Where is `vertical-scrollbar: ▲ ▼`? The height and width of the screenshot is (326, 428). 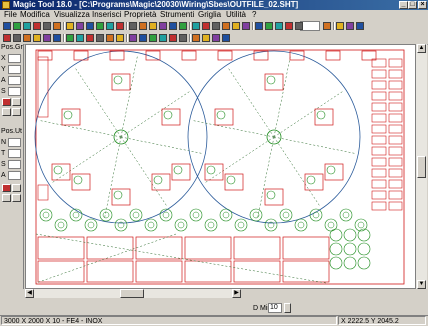
vertical-scrollbar: ▲ ▼ is located at coordinates (421, 166).